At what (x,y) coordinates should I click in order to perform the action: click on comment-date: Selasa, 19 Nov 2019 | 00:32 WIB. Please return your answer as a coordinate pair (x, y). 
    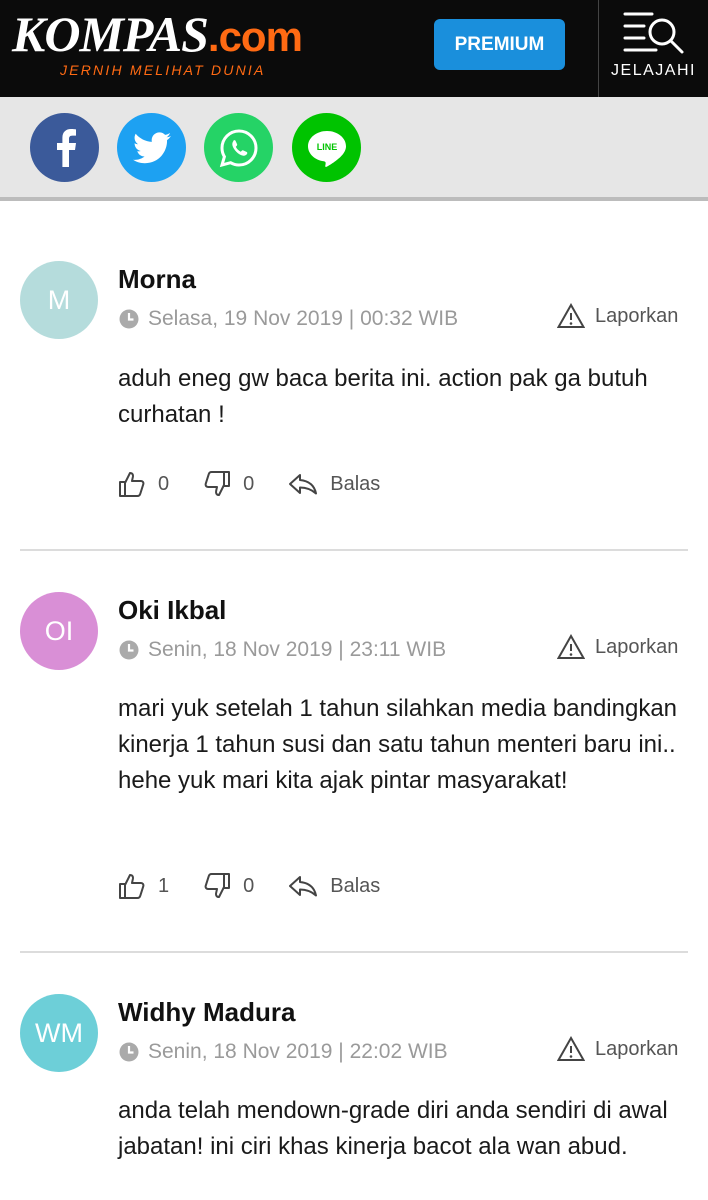
    Looking at the image, I should click on (288, 319).